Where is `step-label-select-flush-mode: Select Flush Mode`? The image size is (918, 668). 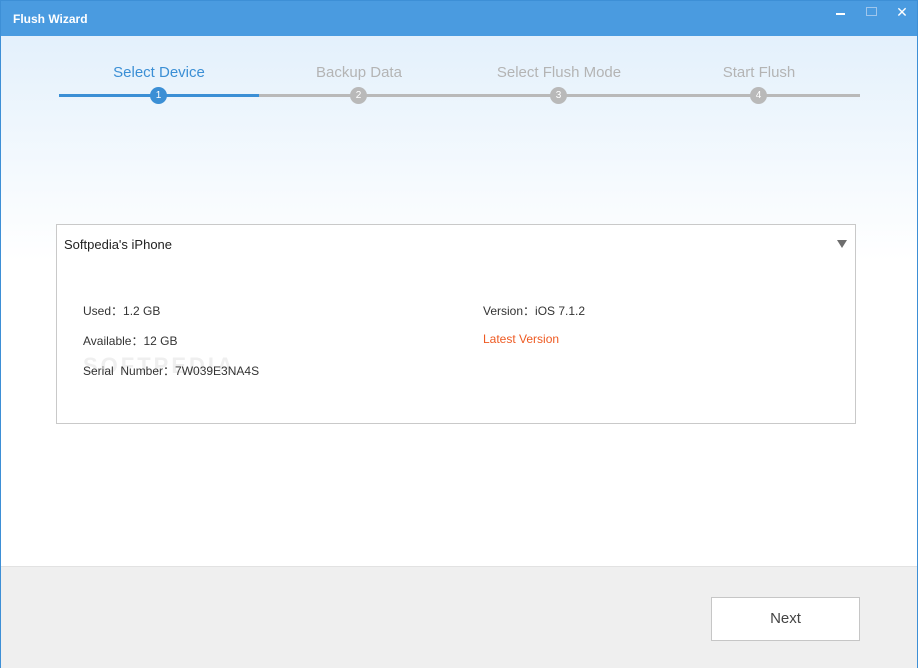 step-label-select-flush-mode: Select Flush Mode is located at coordinates (559, 72).